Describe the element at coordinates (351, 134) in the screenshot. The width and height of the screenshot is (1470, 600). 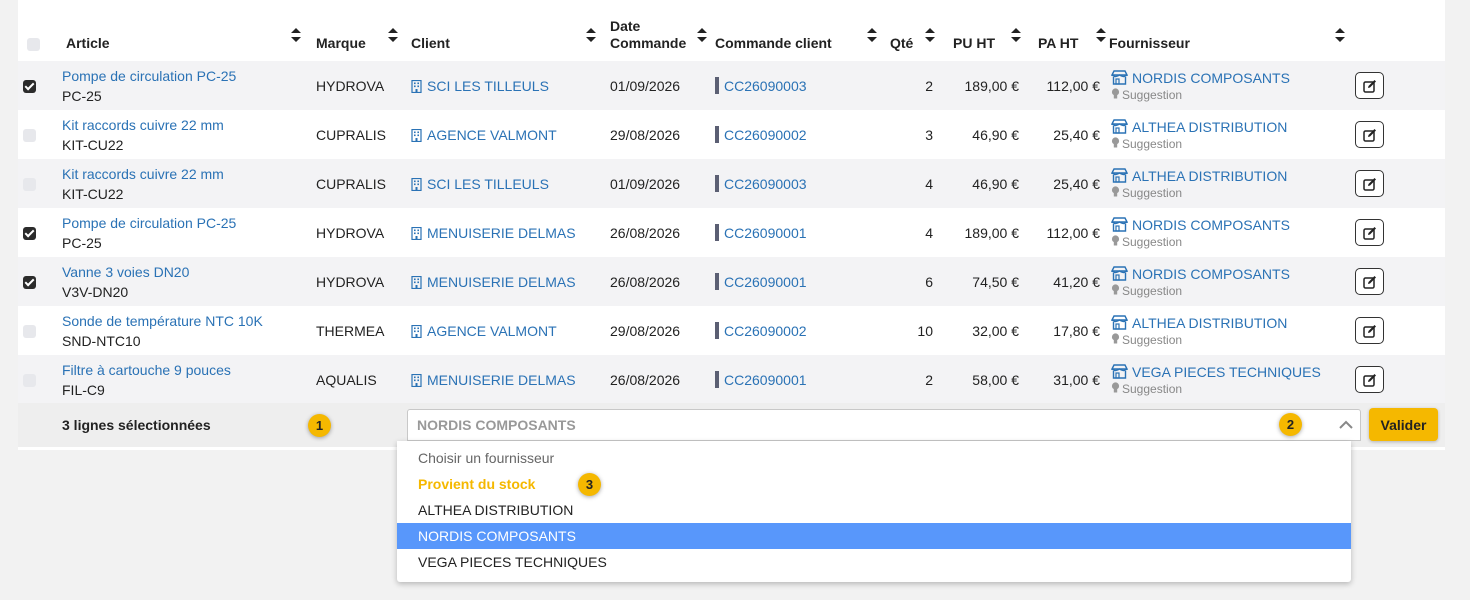
I see `marque-cell: CUPRALIS` at that location.